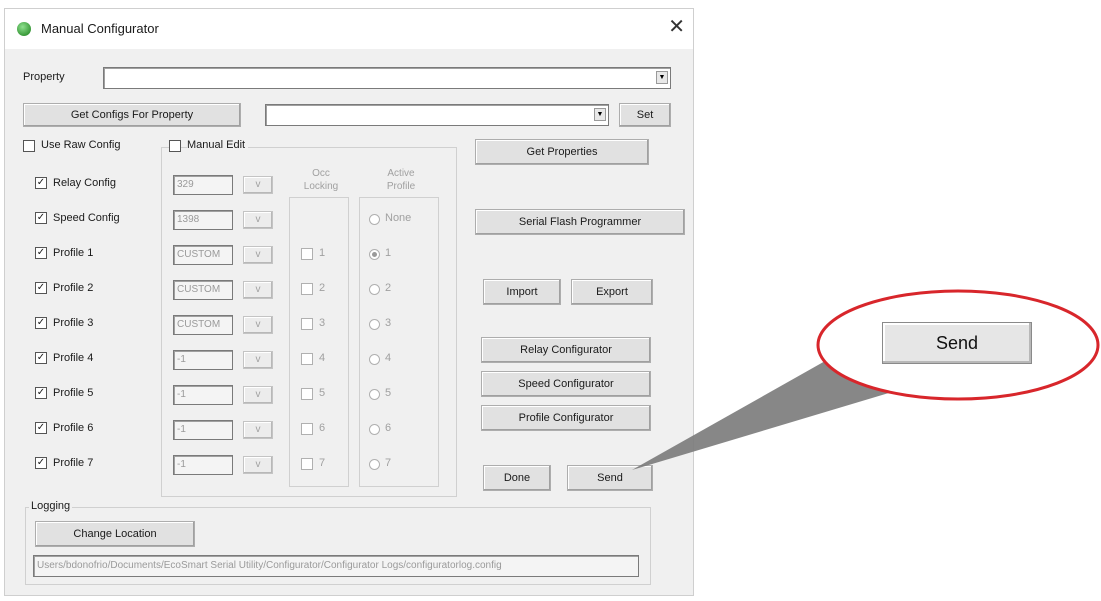 This screenshot has width=1101, height=601. What do you see at coordinates (349, 29) in the screenshot?
I see `title-bar: Manual Configurator ✕` at bounding box center [349, 29].